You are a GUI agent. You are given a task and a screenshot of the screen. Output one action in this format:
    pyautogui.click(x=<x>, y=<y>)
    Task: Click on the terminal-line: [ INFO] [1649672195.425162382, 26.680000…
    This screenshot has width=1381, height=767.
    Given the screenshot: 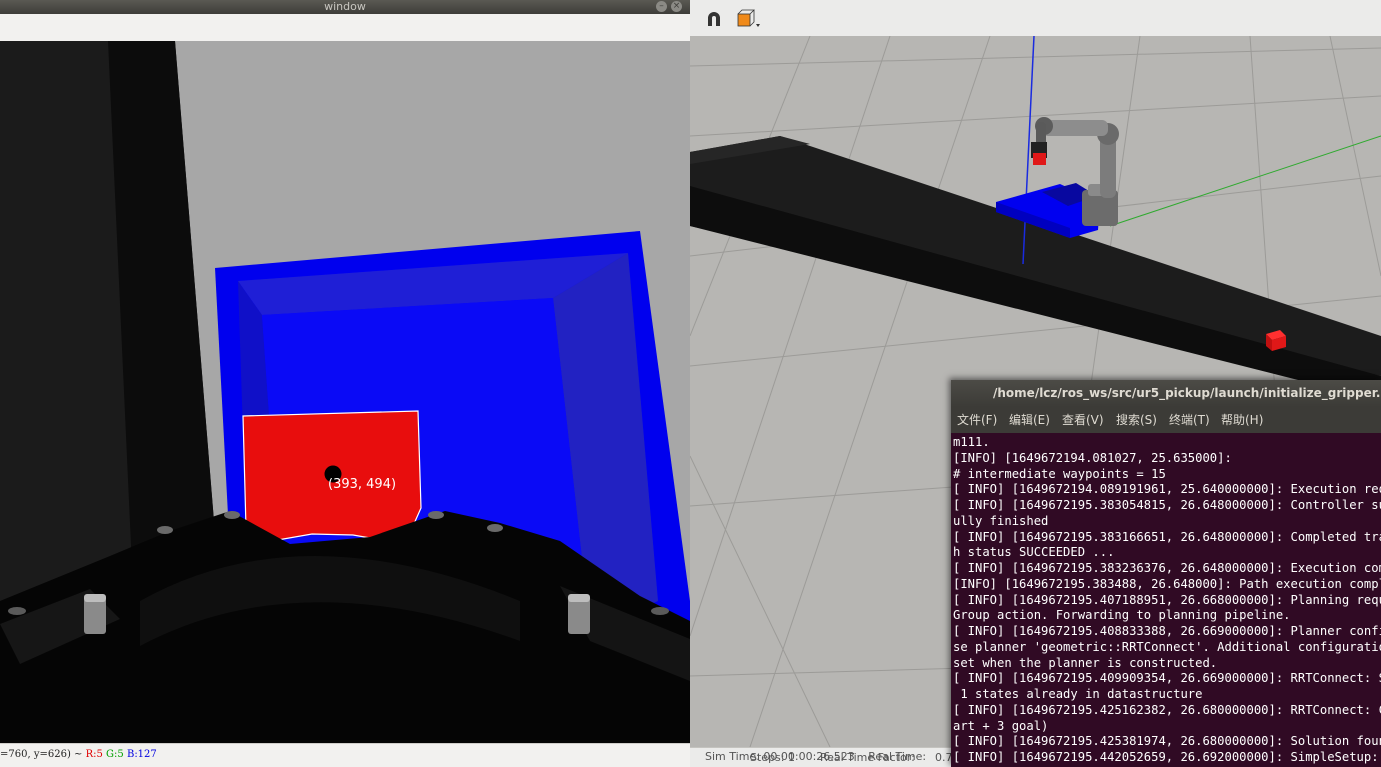 What is the action you would take?
    pyautogui.click(x=1167, y=709)
    